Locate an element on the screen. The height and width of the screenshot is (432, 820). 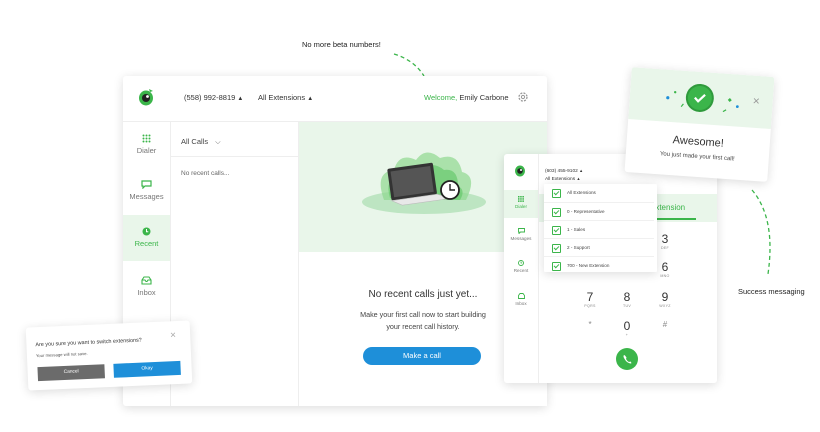
phone-number: (558) 992-8819 is located at coordinates (210, 97).